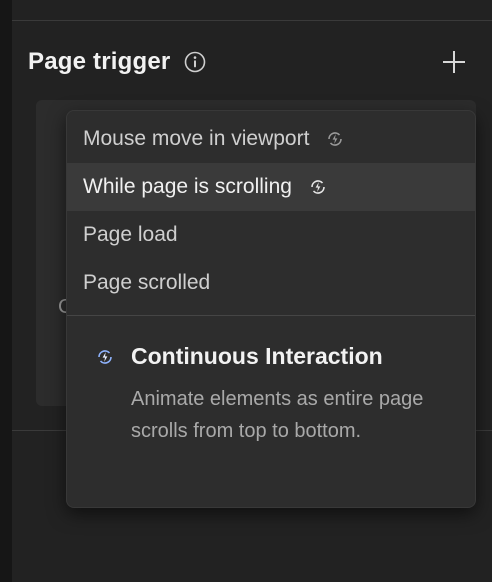 The image size is (492, 582). Describe the element at coordinates (454, 62) in the screenshot. I see `add-trigger-icon` at that location.